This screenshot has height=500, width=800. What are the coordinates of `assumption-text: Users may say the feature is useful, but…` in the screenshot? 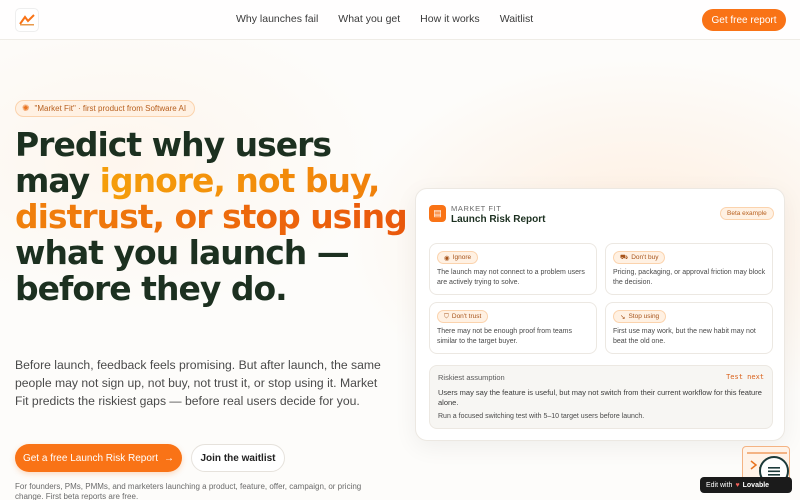 It's located at (600, 397).